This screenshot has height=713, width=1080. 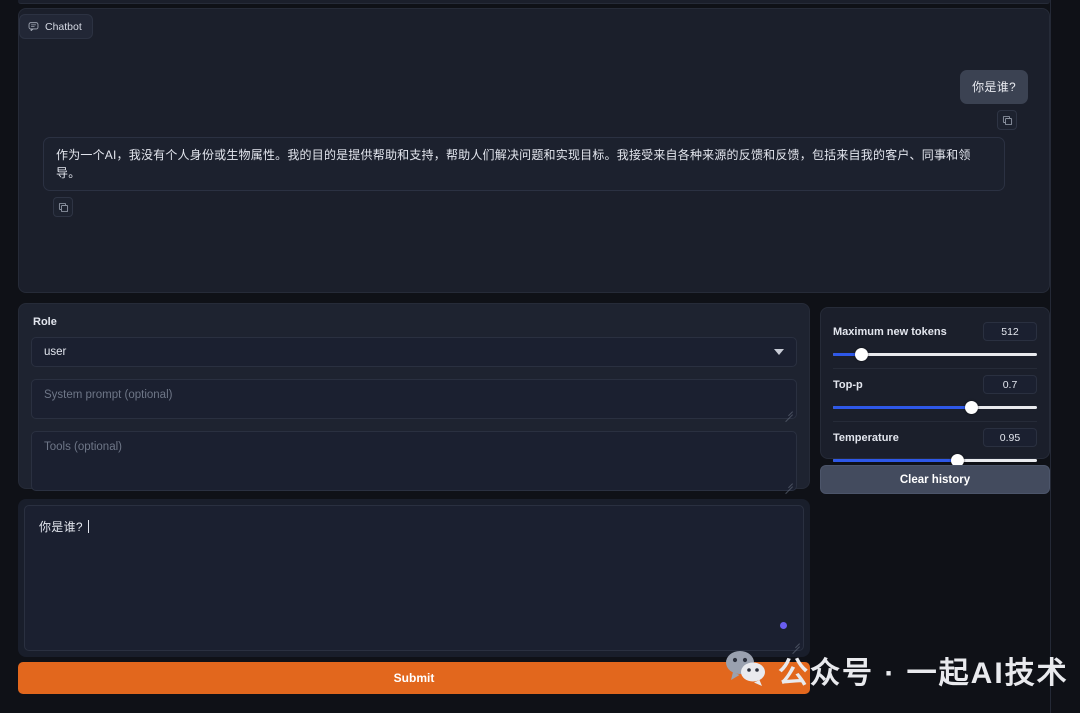 I want to click on user-message-bubble: 你是谁?, so click(x=994, y=87).